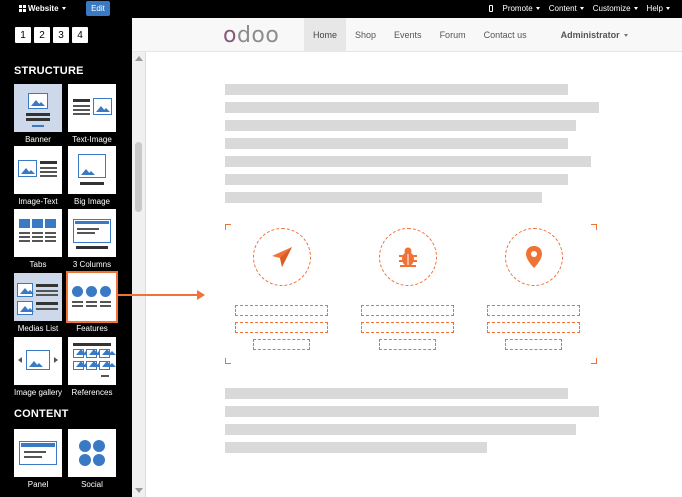 This screenshot has width=682, height=497. I want to click on snippet-label: Banner, so click(38, 139).